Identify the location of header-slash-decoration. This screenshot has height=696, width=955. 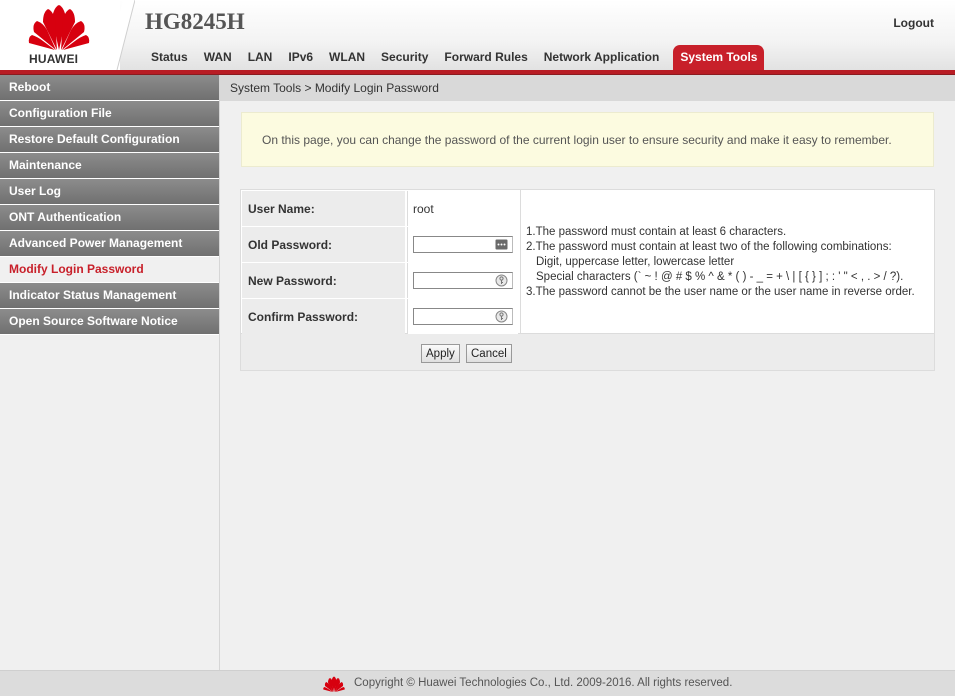
(120, 35).